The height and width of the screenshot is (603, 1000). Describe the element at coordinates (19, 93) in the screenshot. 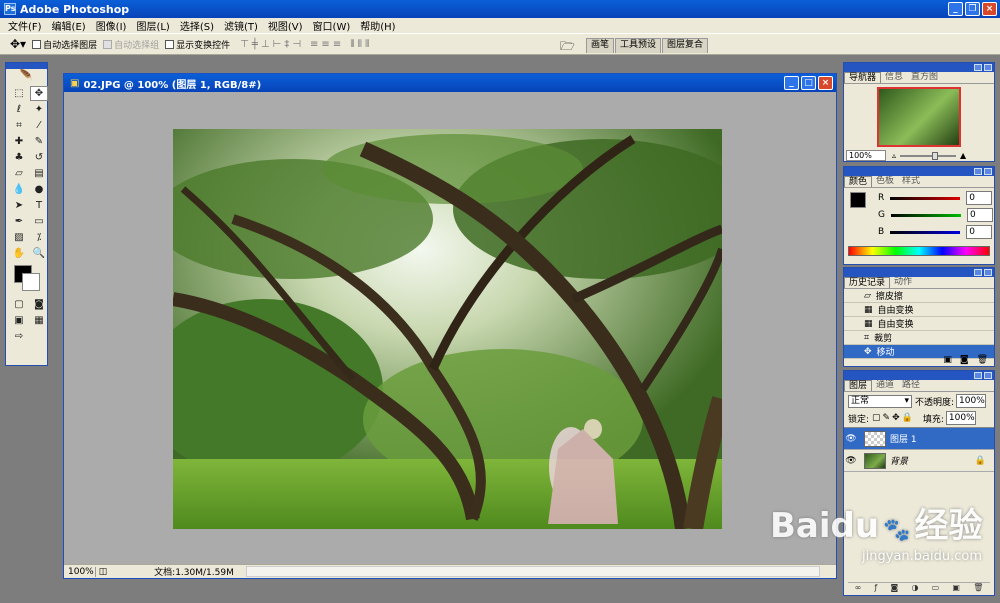

I see `marquee-tool-icon: ⬚` at that location.